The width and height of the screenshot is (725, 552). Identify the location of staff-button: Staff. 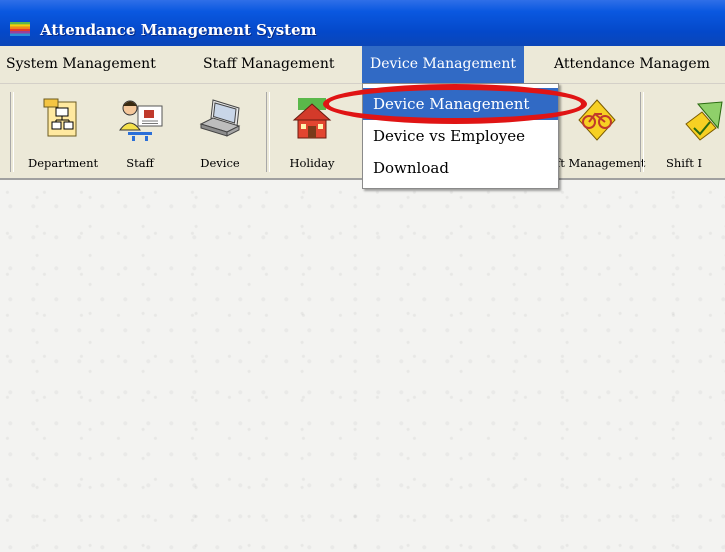
(140, 131).